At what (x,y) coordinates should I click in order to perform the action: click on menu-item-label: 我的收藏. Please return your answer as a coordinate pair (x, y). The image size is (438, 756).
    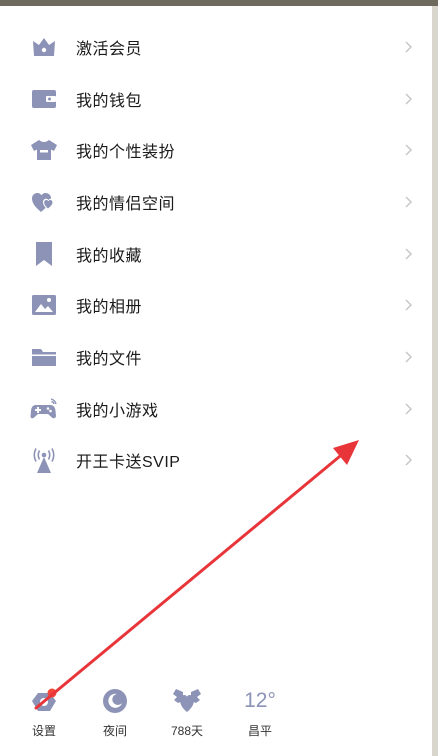
    Looking at the image, I should click on (109, 256).